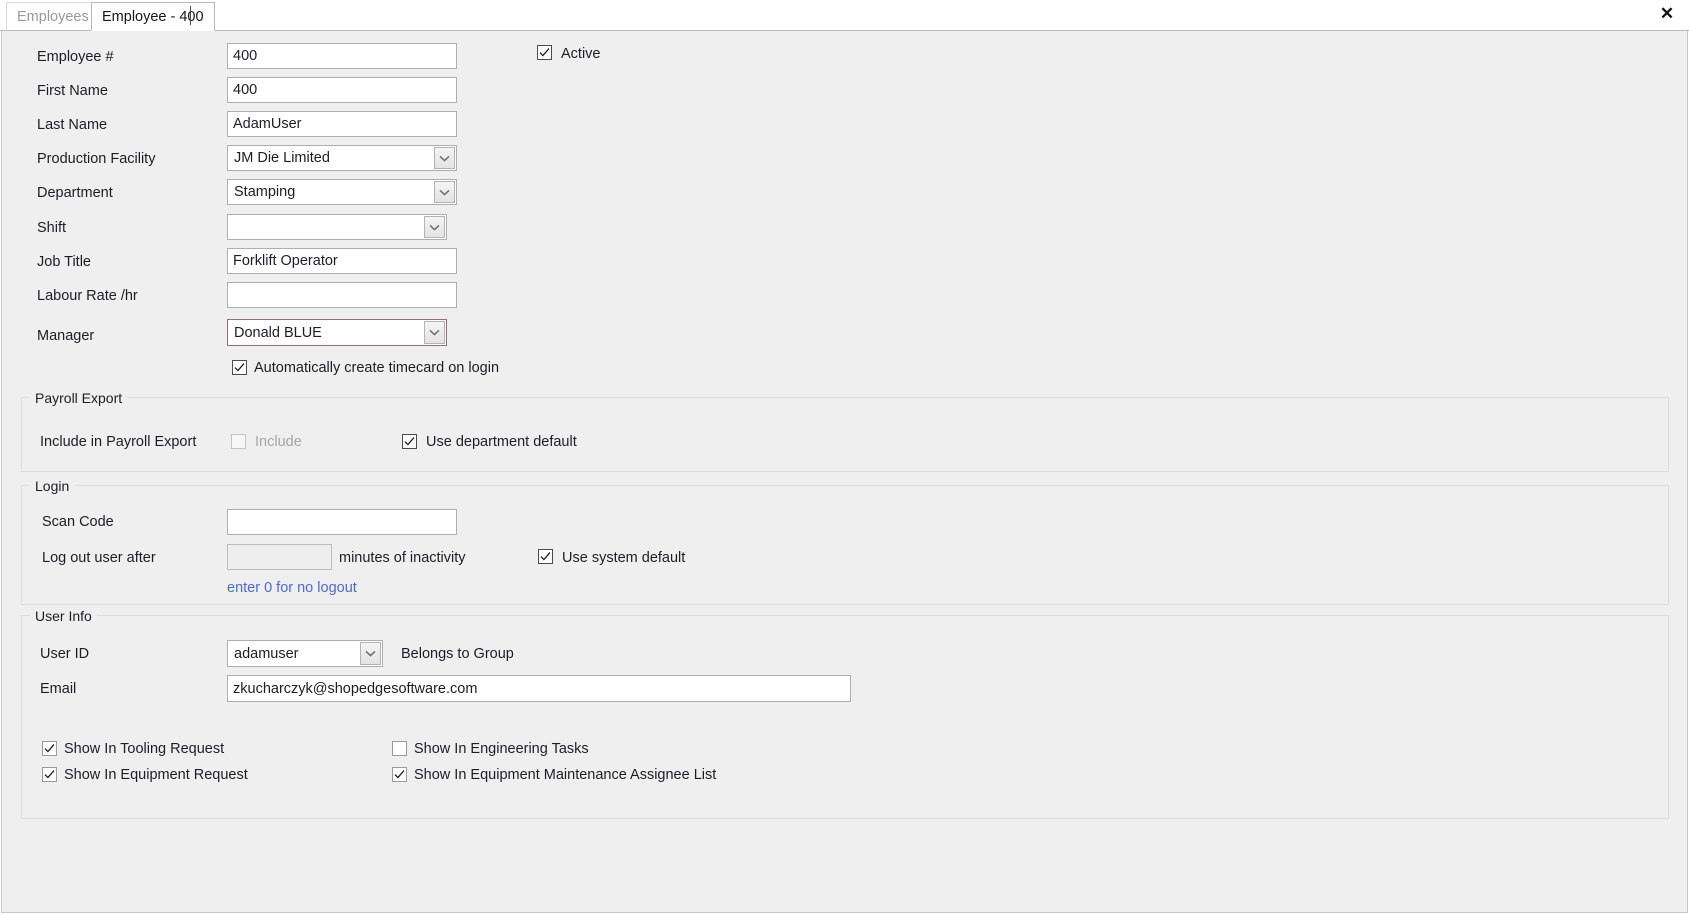  Describe the element at coordinates (190, 15) in the screenshot. I see `tab-caret` at that location.